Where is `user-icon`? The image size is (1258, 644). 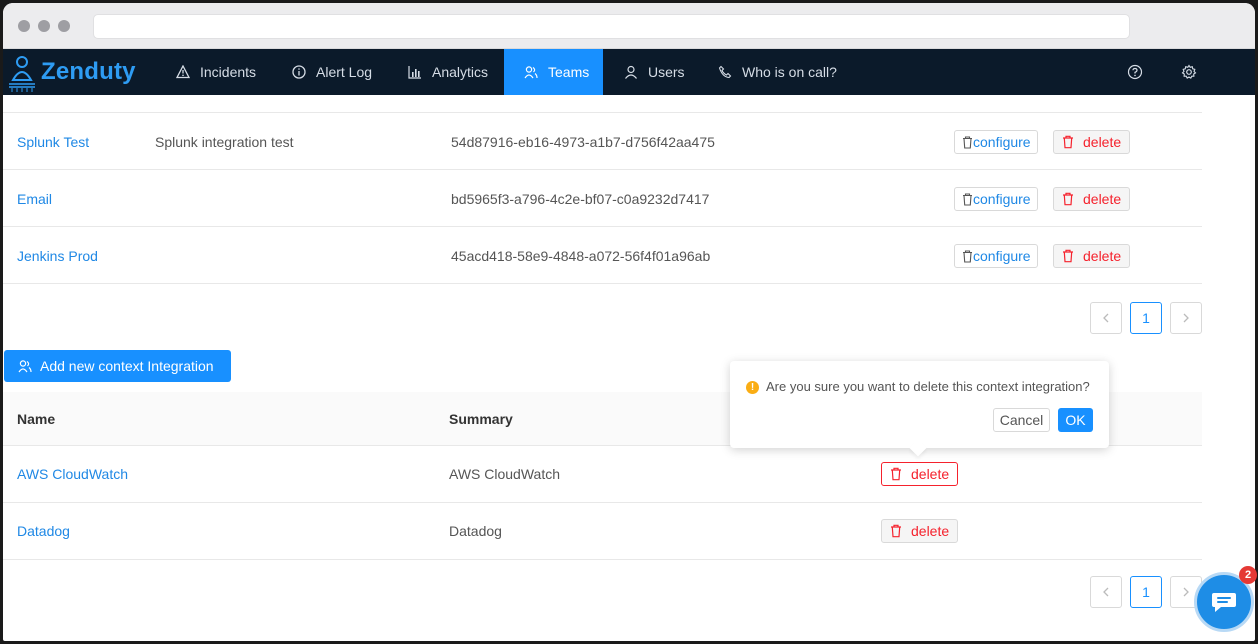 user-icon is located at coordinates (631, 72).